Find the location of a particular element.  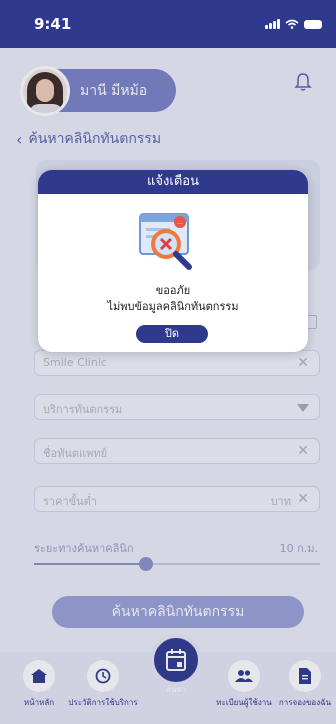

close-dialog-button: ปิด is located at coordinates (172, 334).